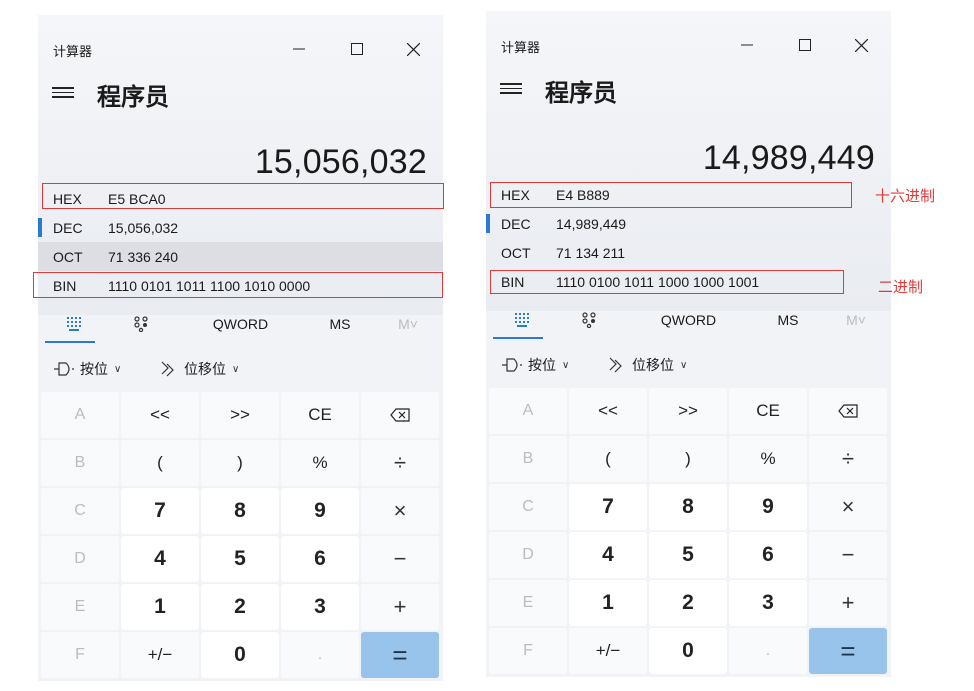  What do you see at coordinates (240, 369) in the screenshot?
I see `bit-operations-bar: 按位 ∨ 位移位 ∨` at bounding box center [240, 369].